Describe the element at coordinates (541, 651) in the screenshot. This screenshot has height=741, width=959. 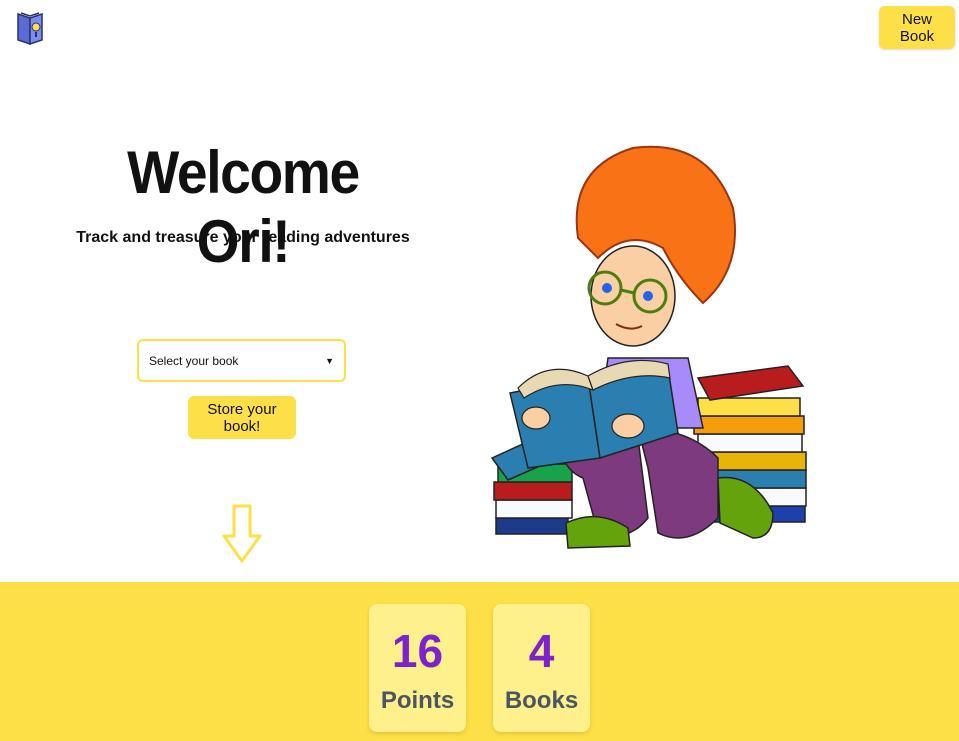
I see `books-value: 4` at that location.